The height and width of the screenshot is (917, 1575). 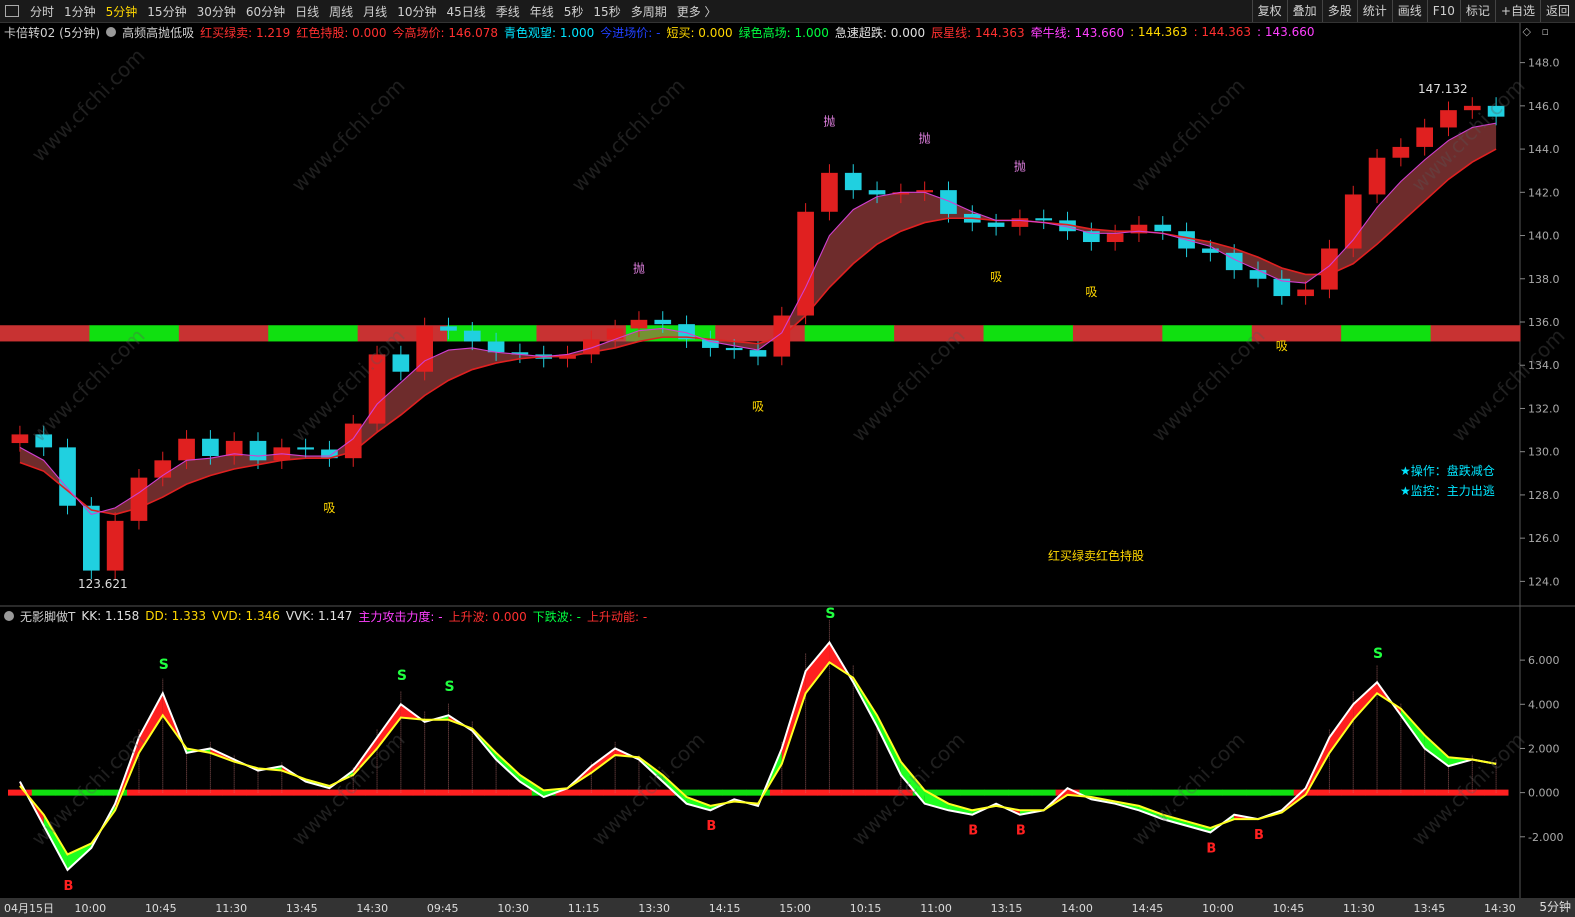 What do you see at coordinates (1447, 470) in the screenshot?
I see `operation-note: ★操作：盘跌减仓` at bounding box center [1447, 470].